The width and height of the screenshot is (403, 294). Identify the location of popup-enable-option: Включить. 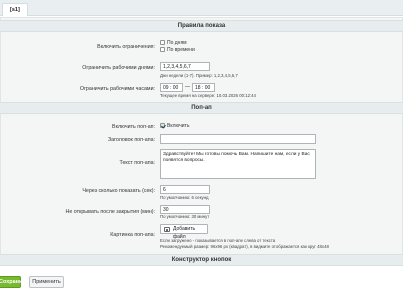
(174, 126).